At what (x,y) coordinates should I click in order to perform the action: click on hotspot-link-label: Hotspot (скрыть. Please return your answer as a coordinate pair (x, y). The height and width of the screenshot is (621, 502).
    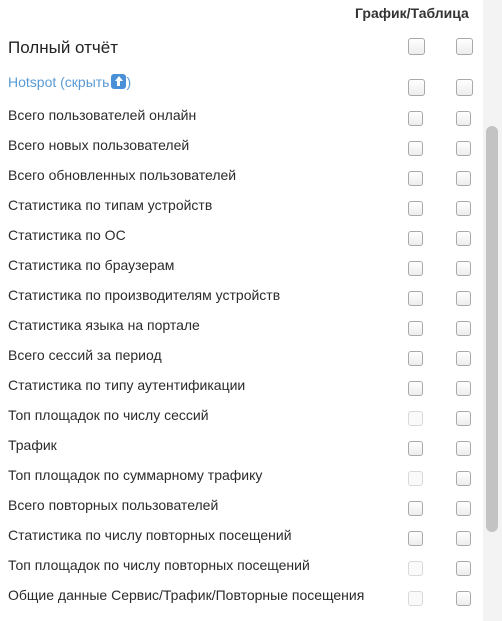
    Looking at the image, I should click on (59, 82).